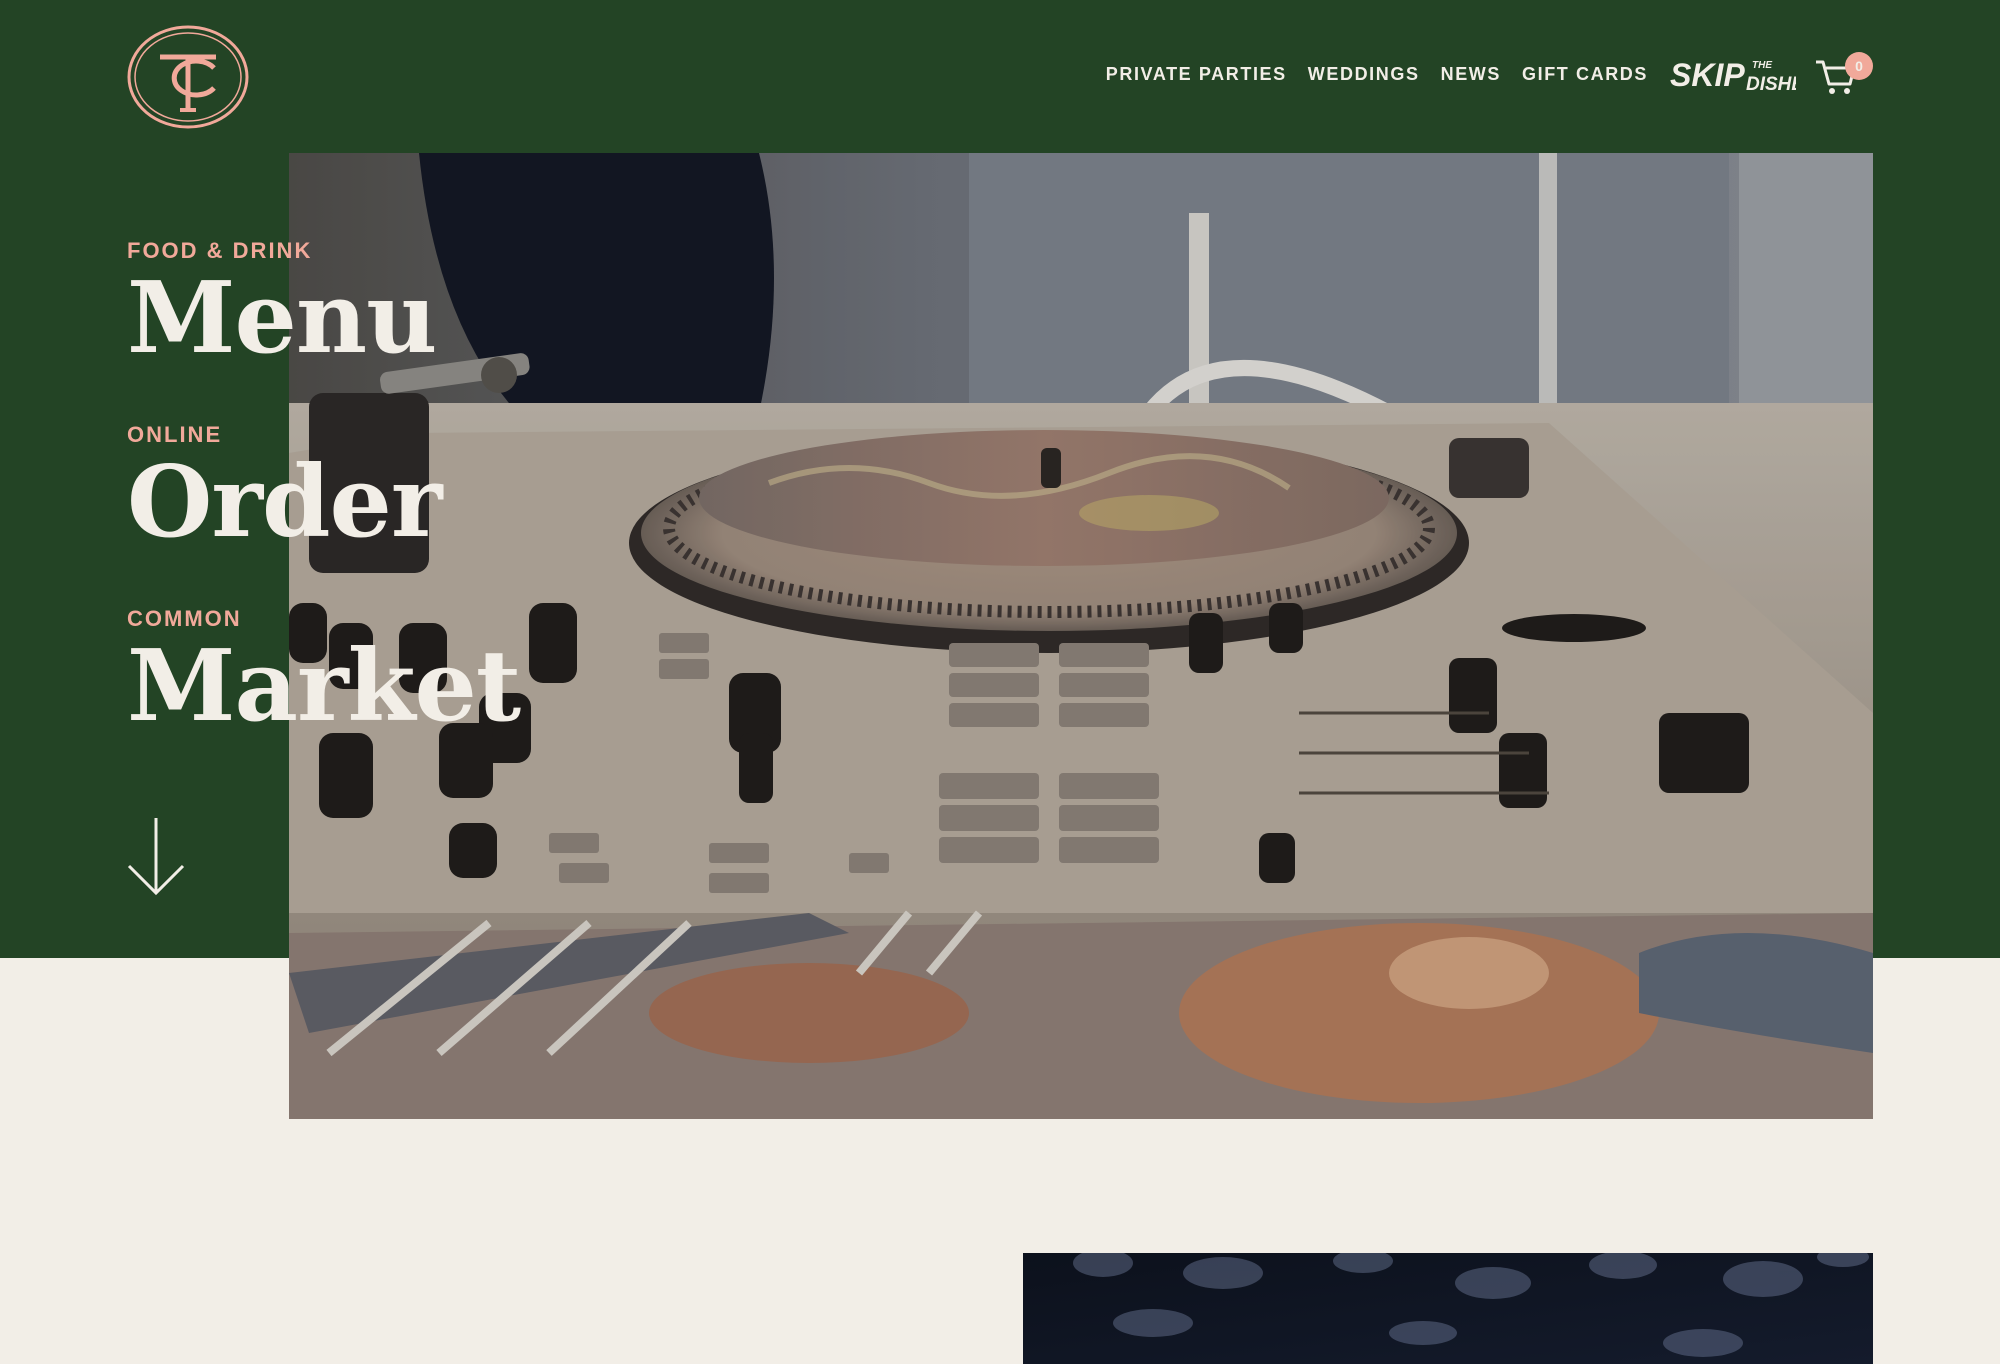  Describe the element at coordinates (1771, 83) in the screenshot. I see `skip-logo-small-bottom: DISHES` at that location.